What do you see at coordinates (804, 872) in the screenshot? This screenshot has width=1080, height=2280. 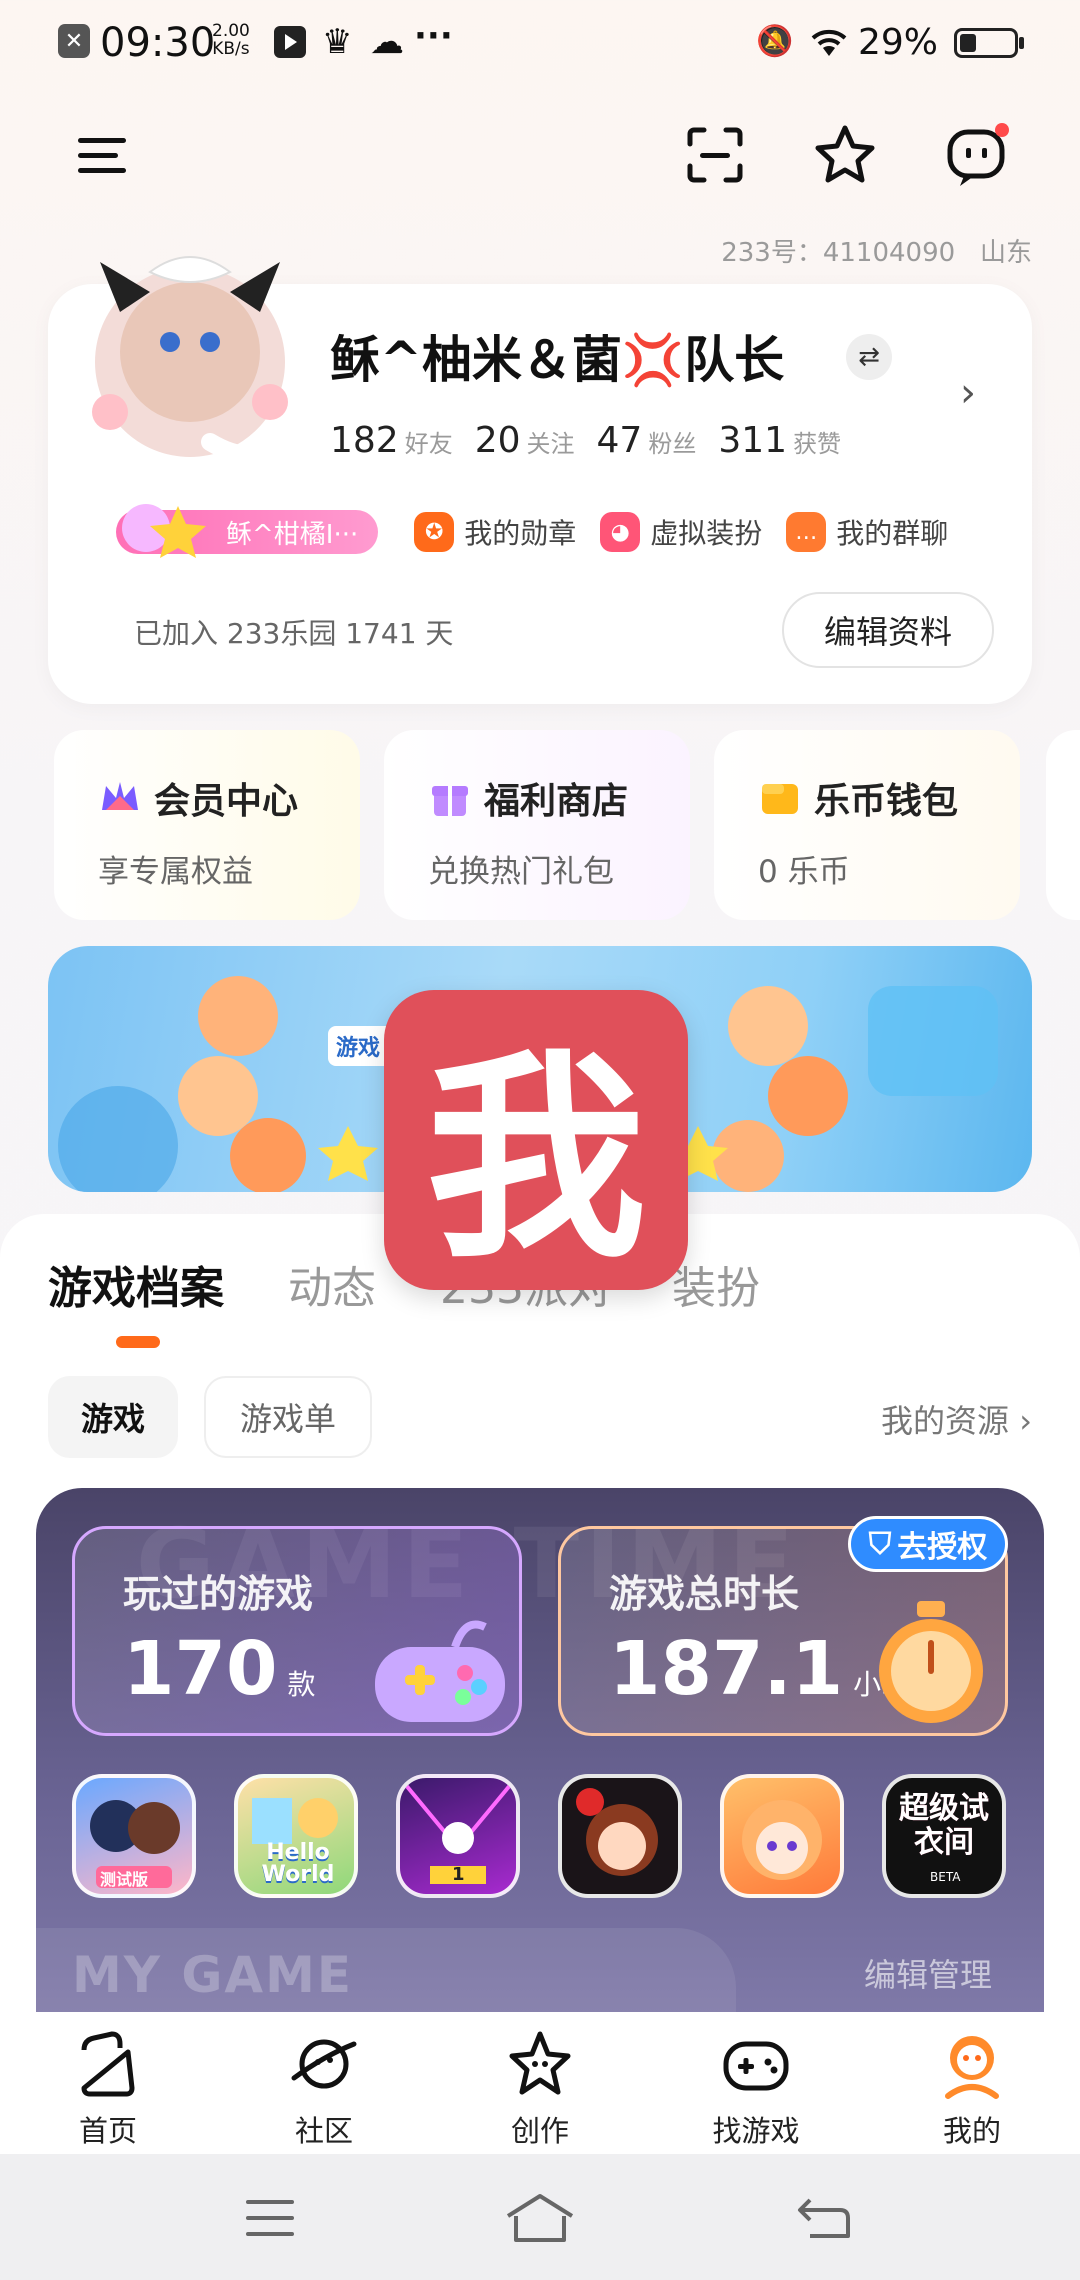 I see `feature-subtitle: 0 乐币` at bounding box center [804, 872].